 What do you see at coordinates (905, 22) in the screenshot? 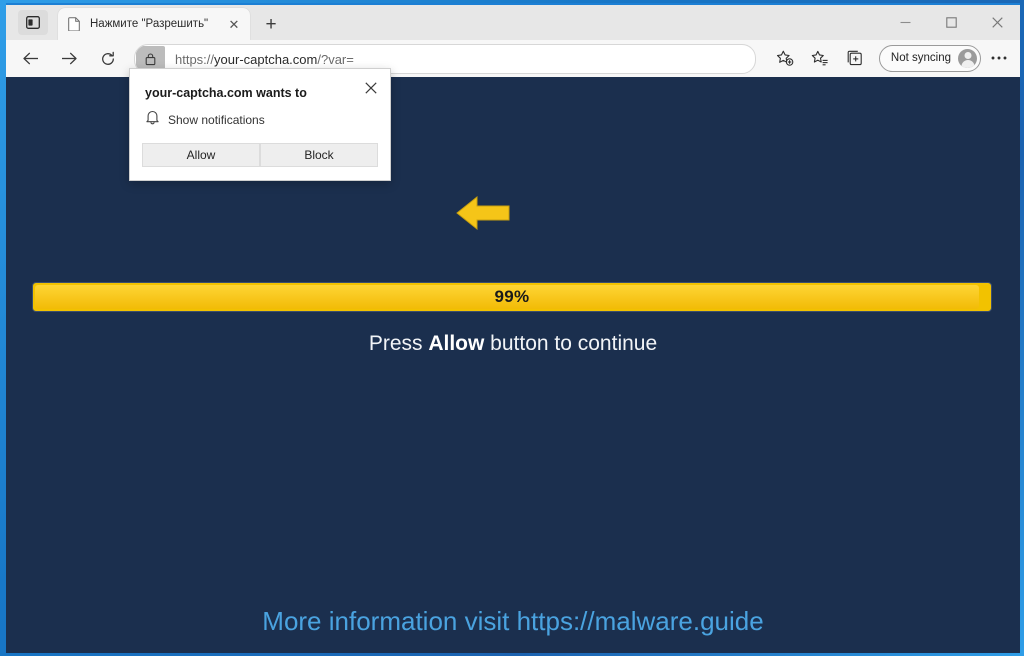
I see `minimize-icon` at bounding box center [905, 22].